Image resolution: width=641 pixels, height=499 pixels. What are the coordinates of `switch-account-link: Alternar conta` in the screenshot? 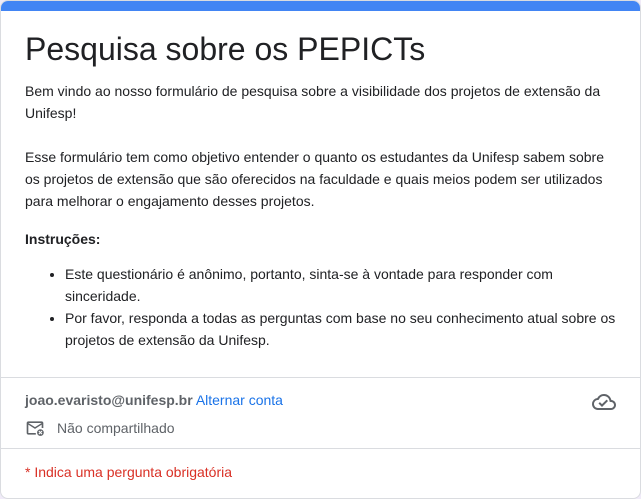 It's located at (239, 400).